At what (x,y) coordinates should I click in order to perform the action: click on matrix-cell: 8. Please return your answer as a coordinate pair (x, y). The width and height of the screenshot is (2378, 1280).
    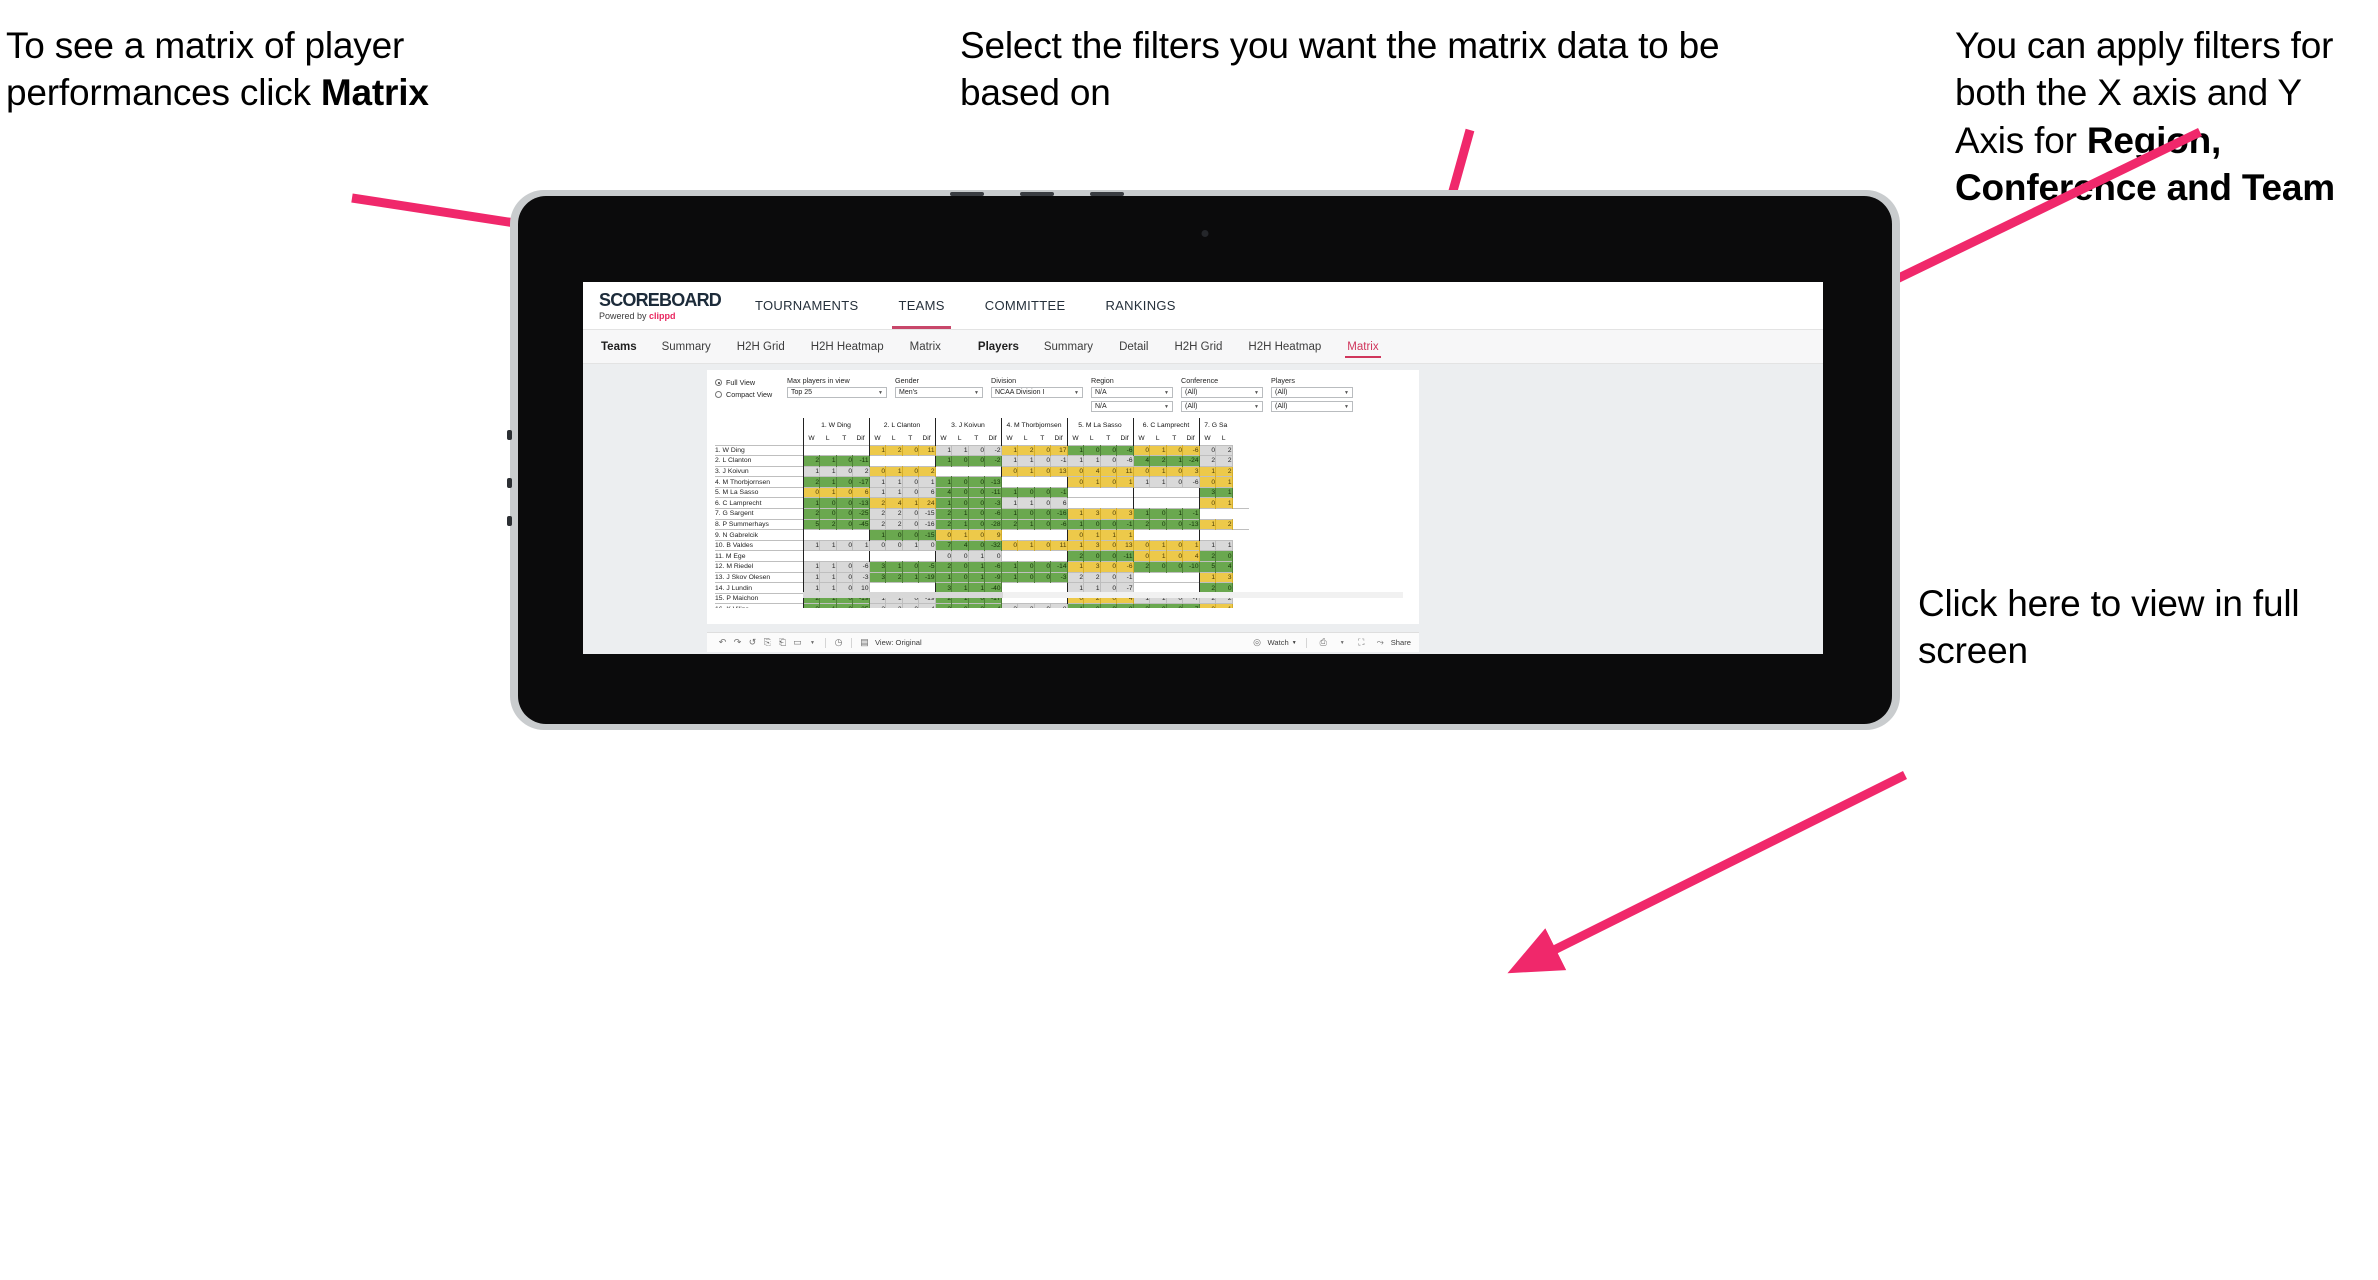
    Looking at the image, I should click on (1059, 605).